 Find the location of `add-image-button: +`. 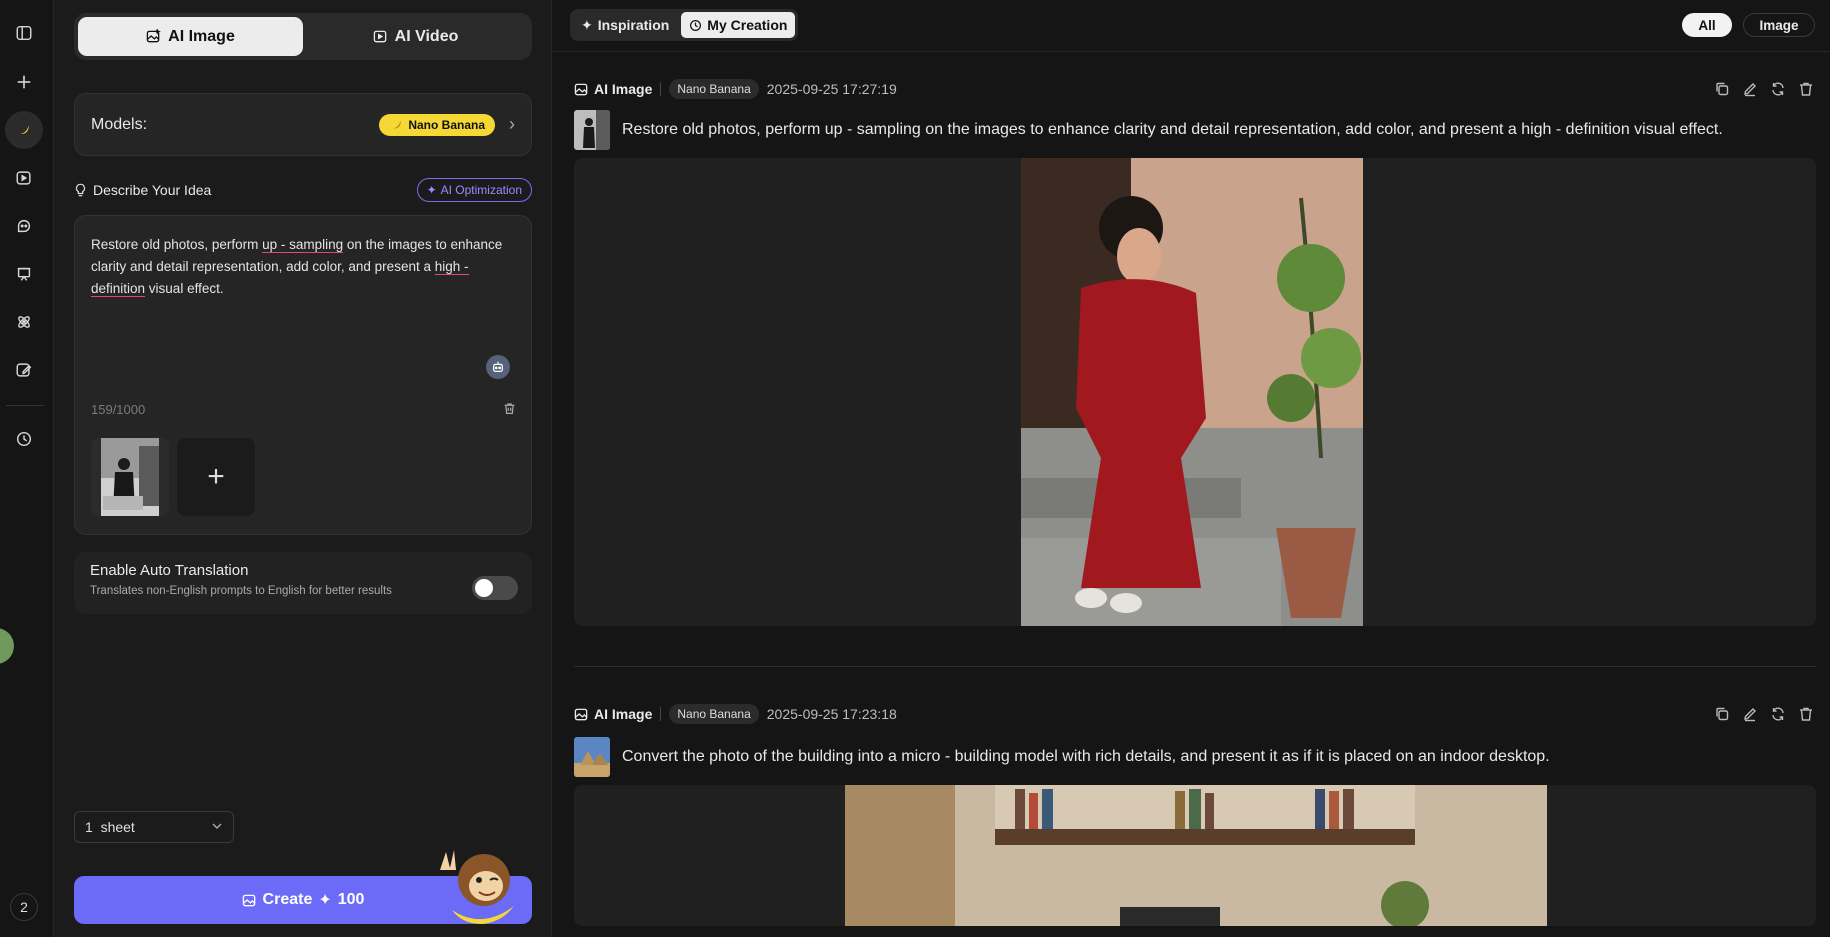

add-image-button: + is located at coordinates (216, 477).